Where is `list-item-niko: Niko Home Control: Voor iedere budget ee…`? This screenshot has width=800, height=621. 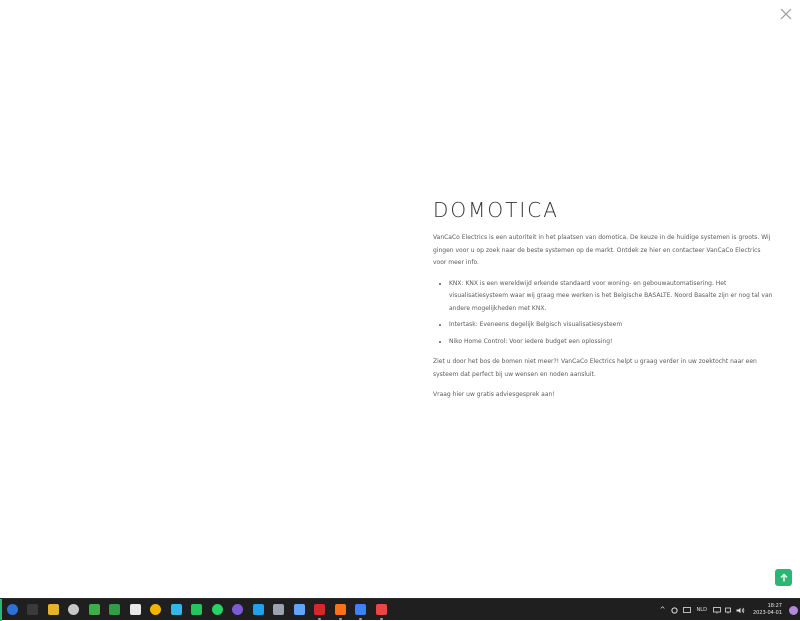
list-item-niko: Niko Home Control: Voor iedere budget ee… is located at coordinates (611, 342).